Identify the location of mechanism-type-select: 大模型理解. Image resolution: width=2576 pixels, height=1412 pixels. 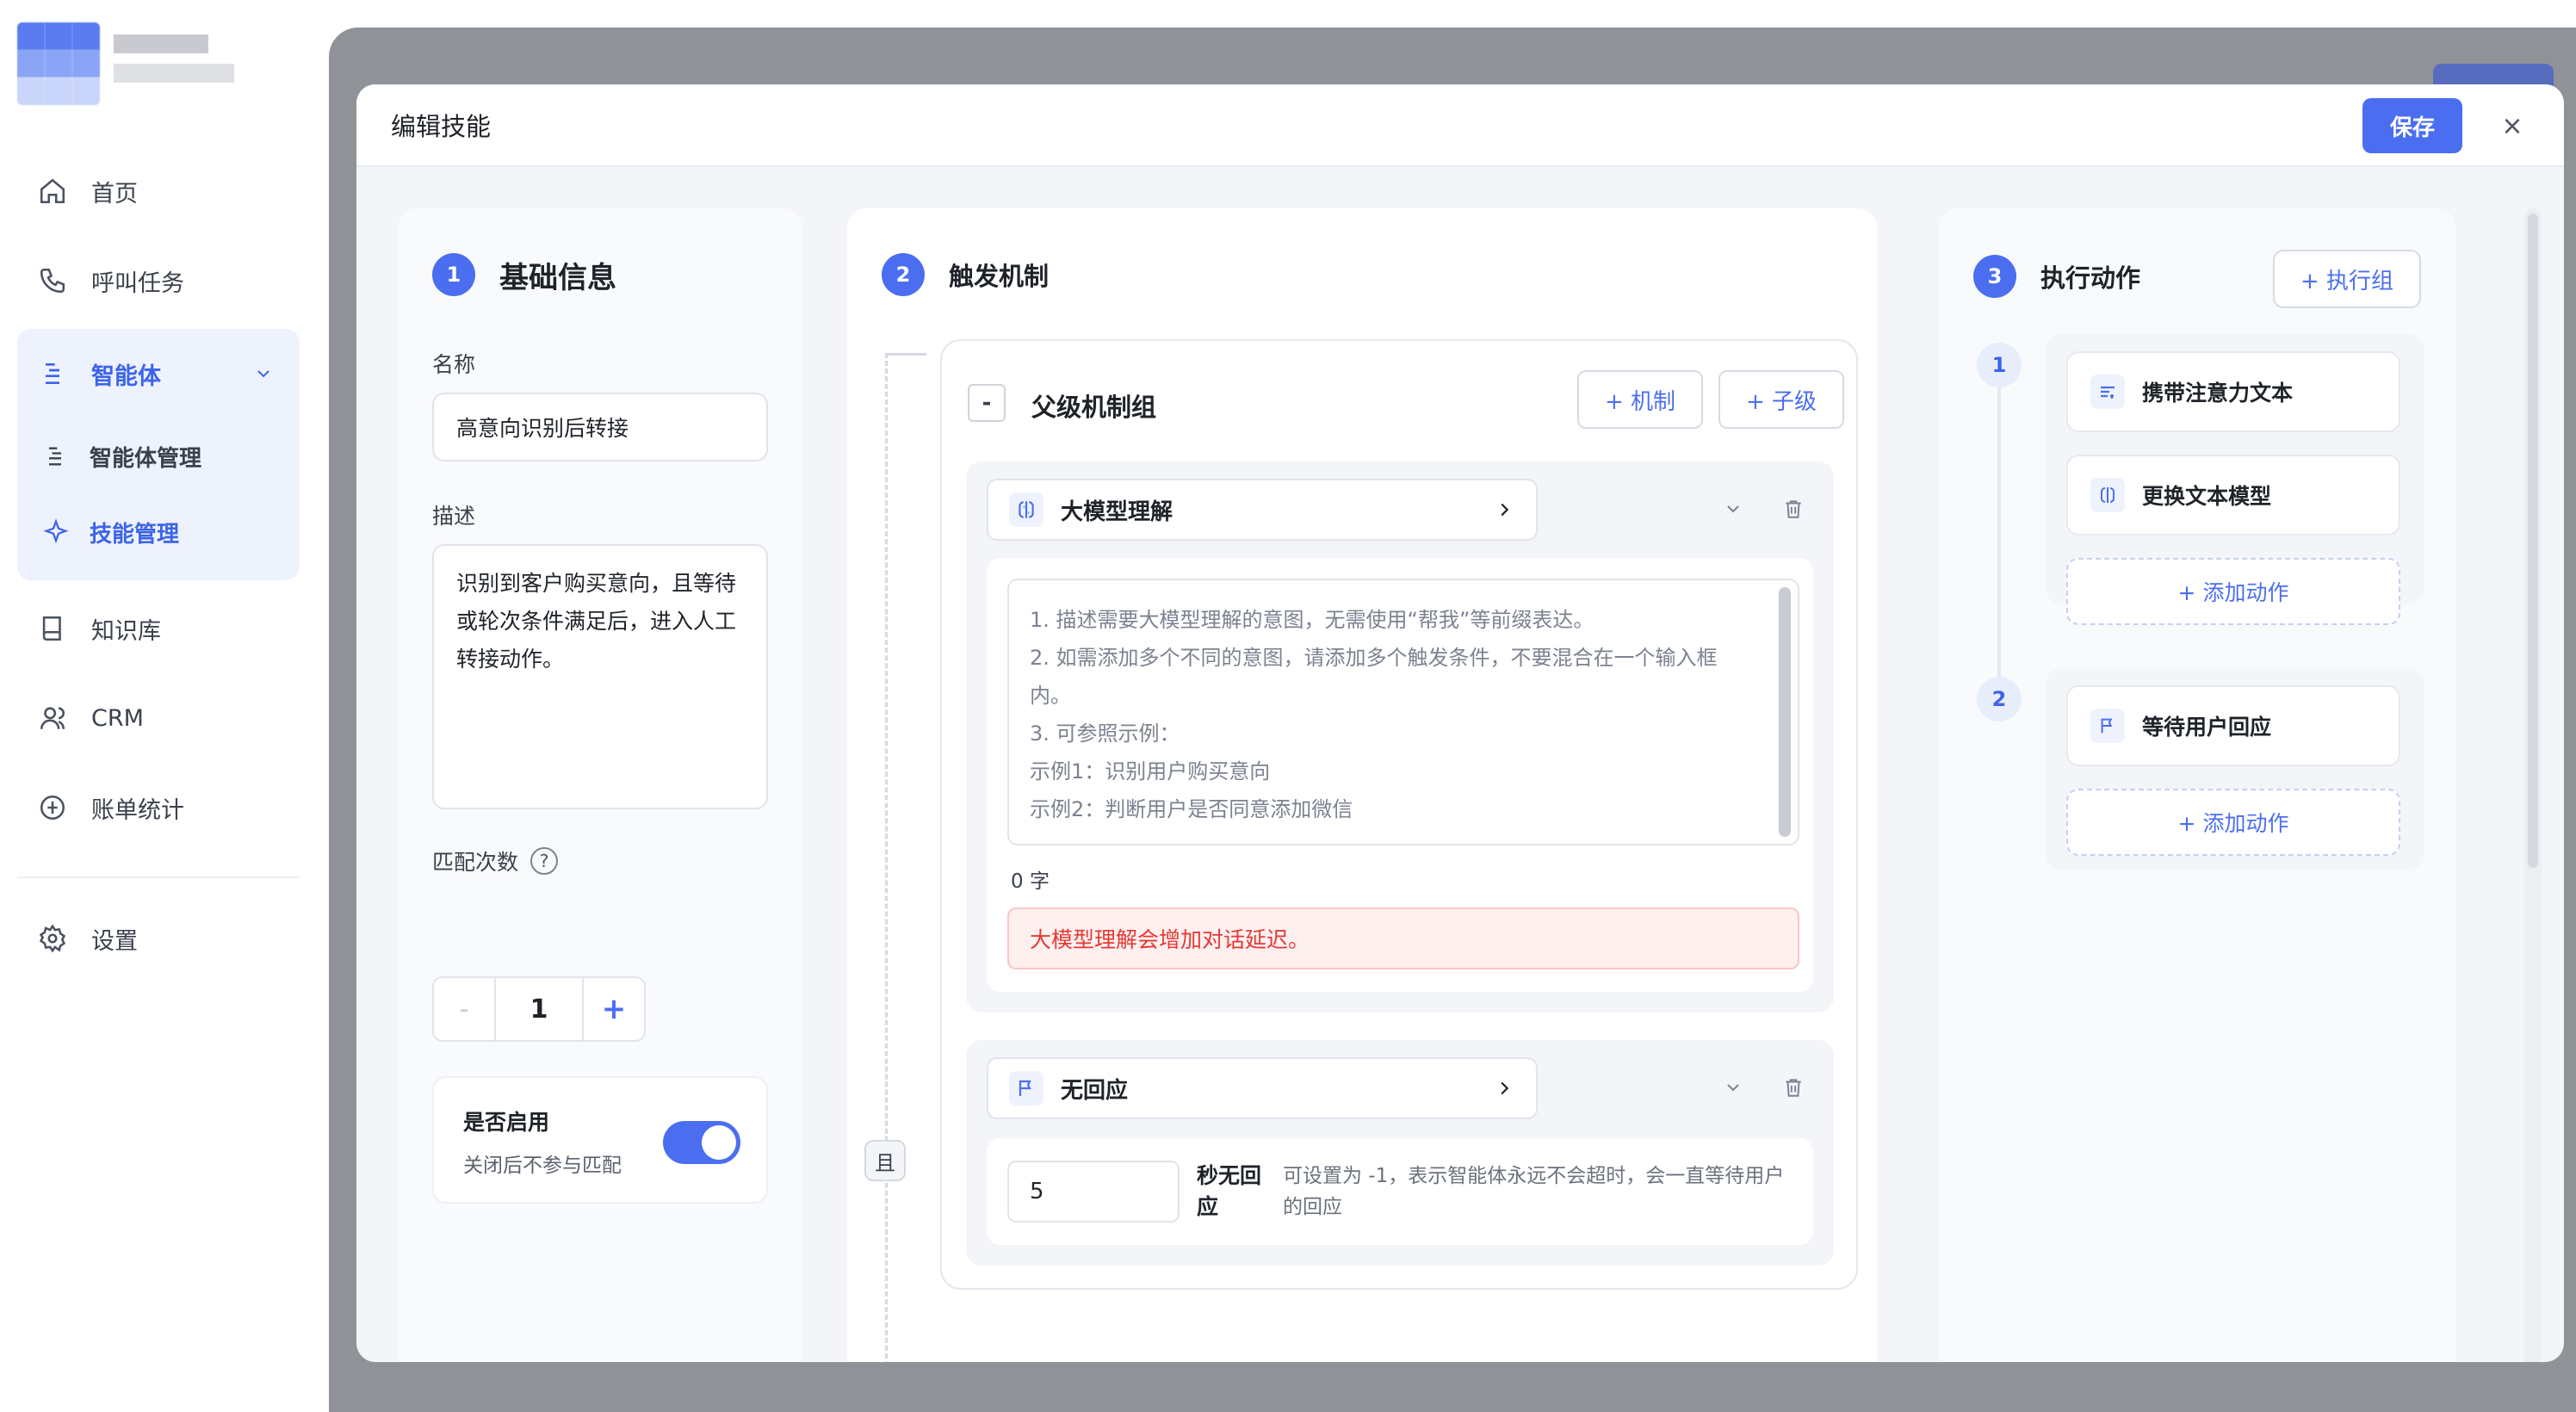
(1262, 510).